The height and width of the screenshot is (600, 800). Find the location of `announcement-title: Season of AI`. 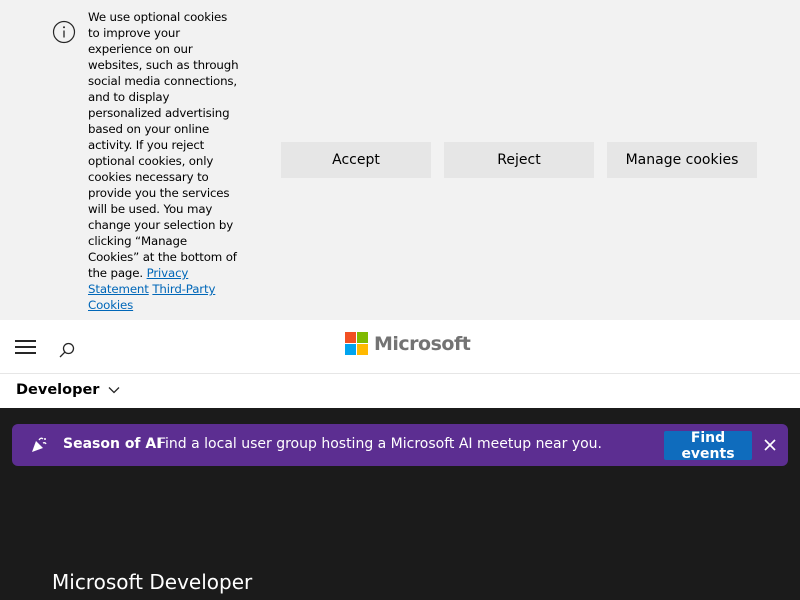

announcement-title: Season of AI is located at coordinates (112, 444).